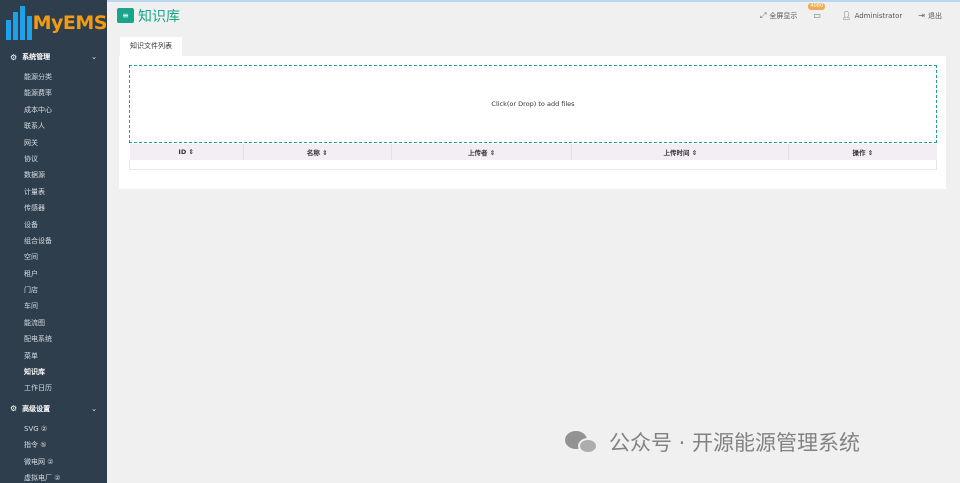 The height and width of the screenshot is (483, 960). Describe the element at coordinates (125, 15) in the screenshot. I see `list-icon: ≡` at that location.